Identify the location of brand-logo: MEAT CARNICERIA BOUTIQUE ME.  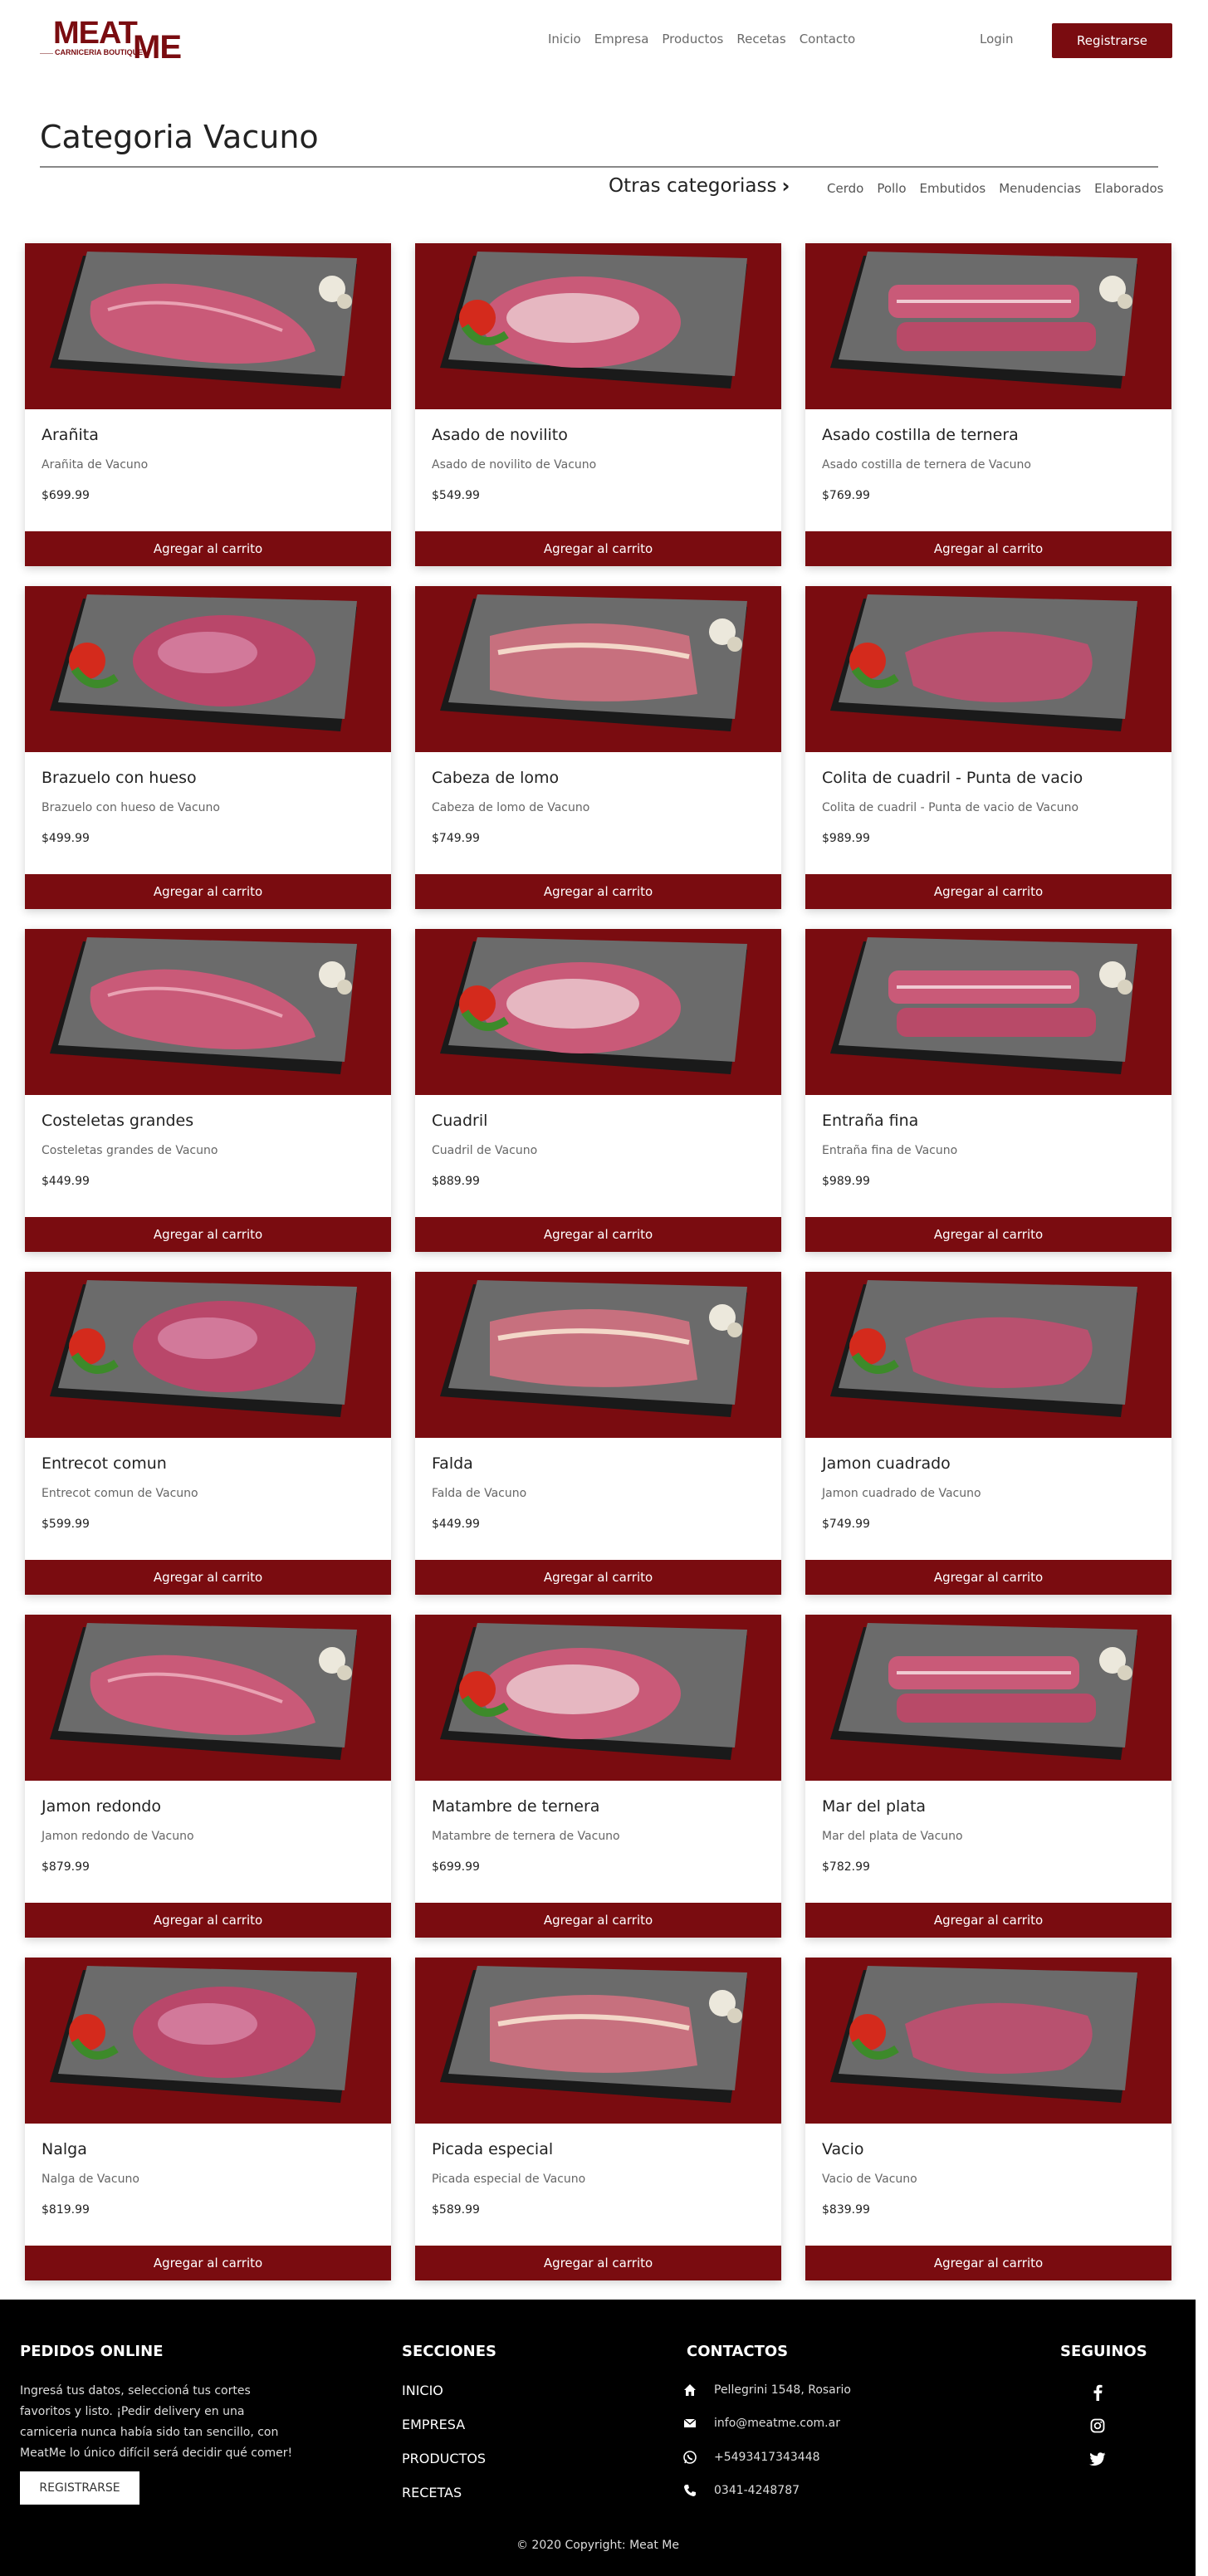
(111, 40).